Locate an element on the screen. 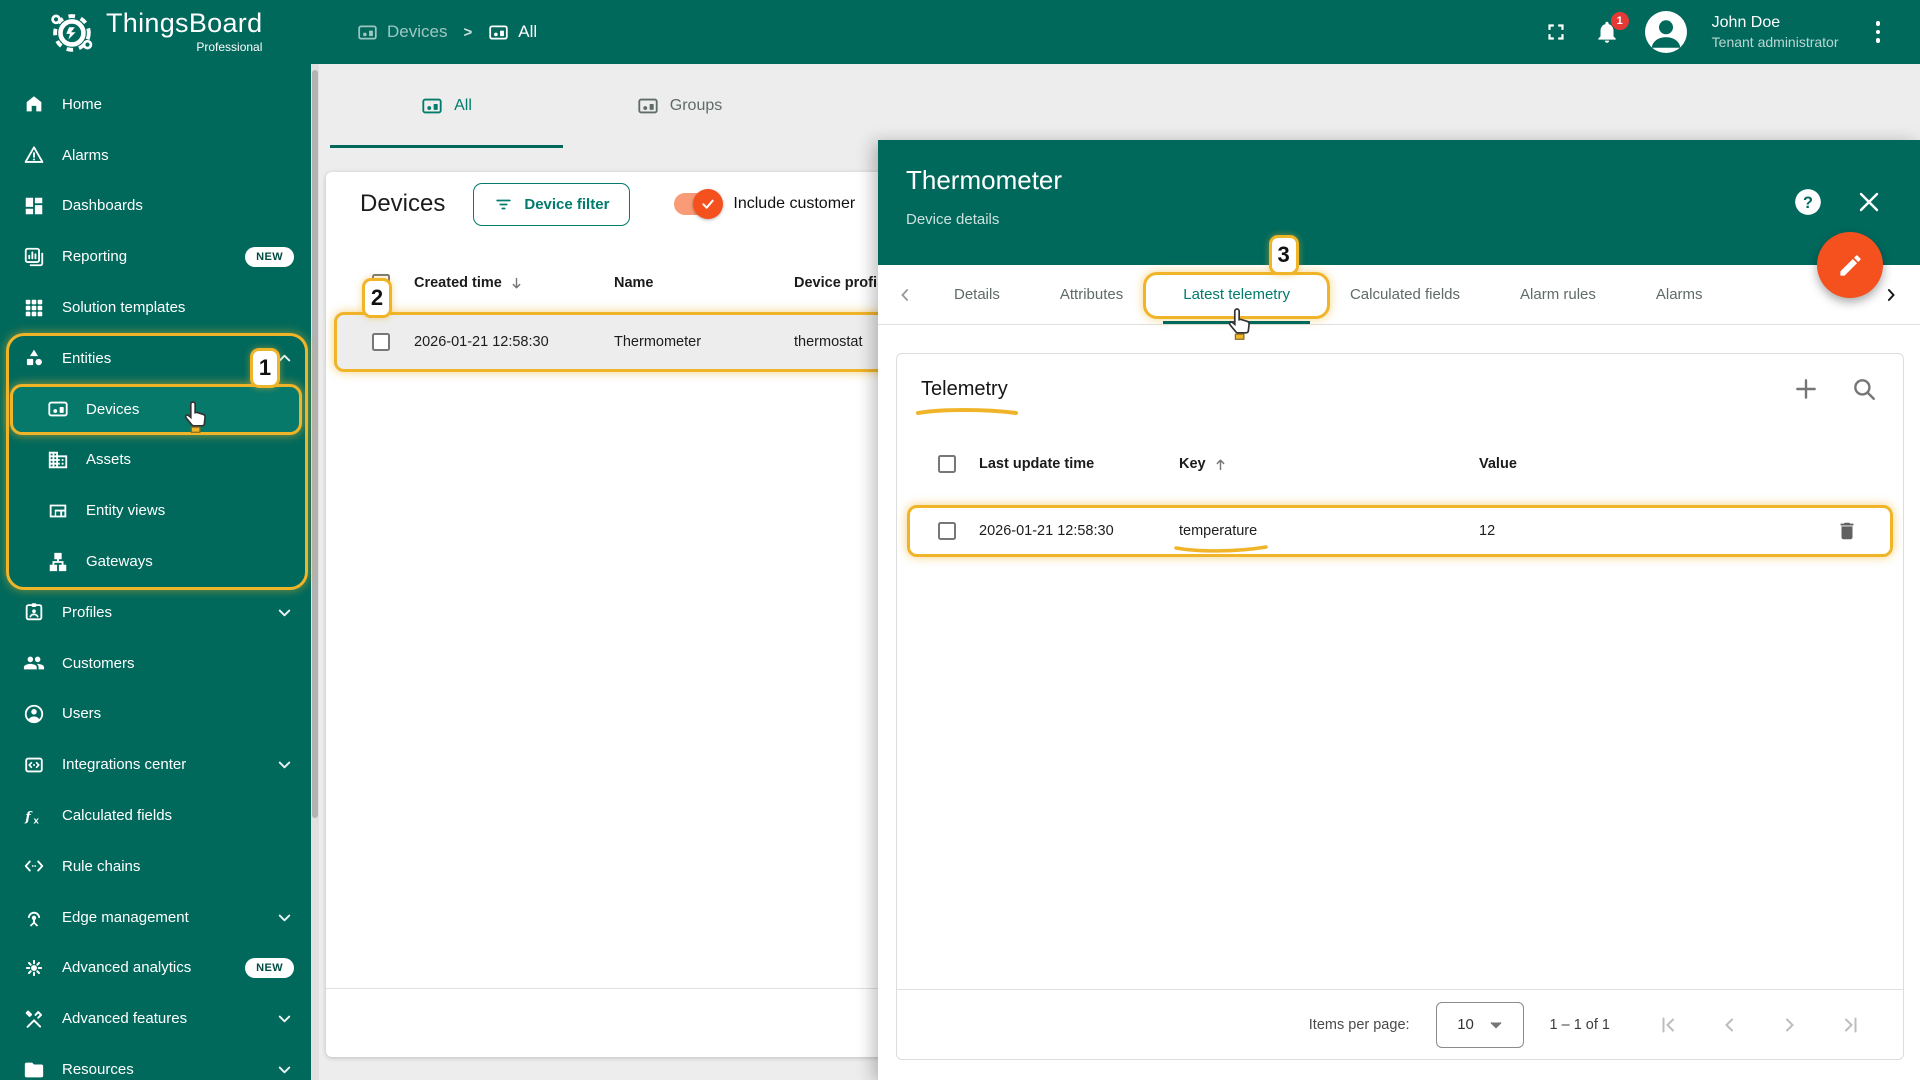 Image resolution: width=1920 pixels, height=1080 pixels. notifications-button: 1 is located at coordinates (1611, 28).